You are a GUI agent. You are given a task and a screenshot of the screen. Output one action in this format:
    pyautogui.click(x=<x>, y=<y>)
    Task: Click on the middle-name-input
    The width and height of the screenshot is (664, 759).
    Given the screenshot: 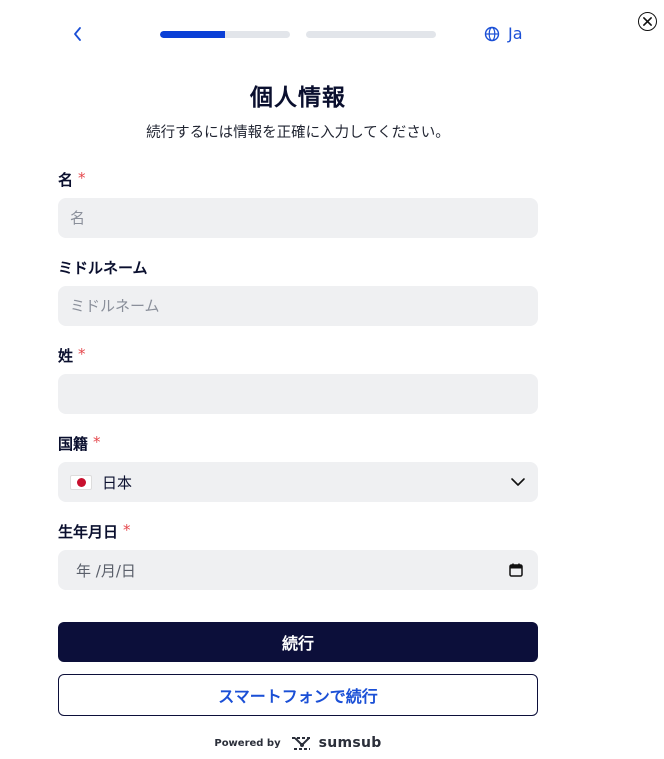 What is the action you would take?
    pyautogui.click(x=298, y=306)
    